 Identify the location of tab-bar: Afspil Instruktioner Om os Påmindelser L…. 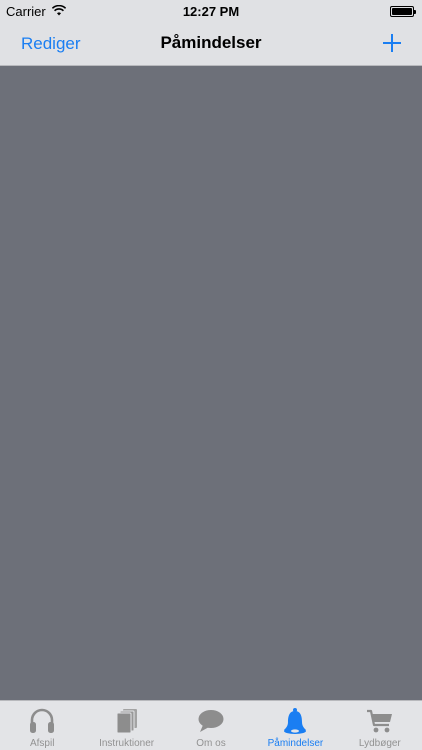
(211, 725).